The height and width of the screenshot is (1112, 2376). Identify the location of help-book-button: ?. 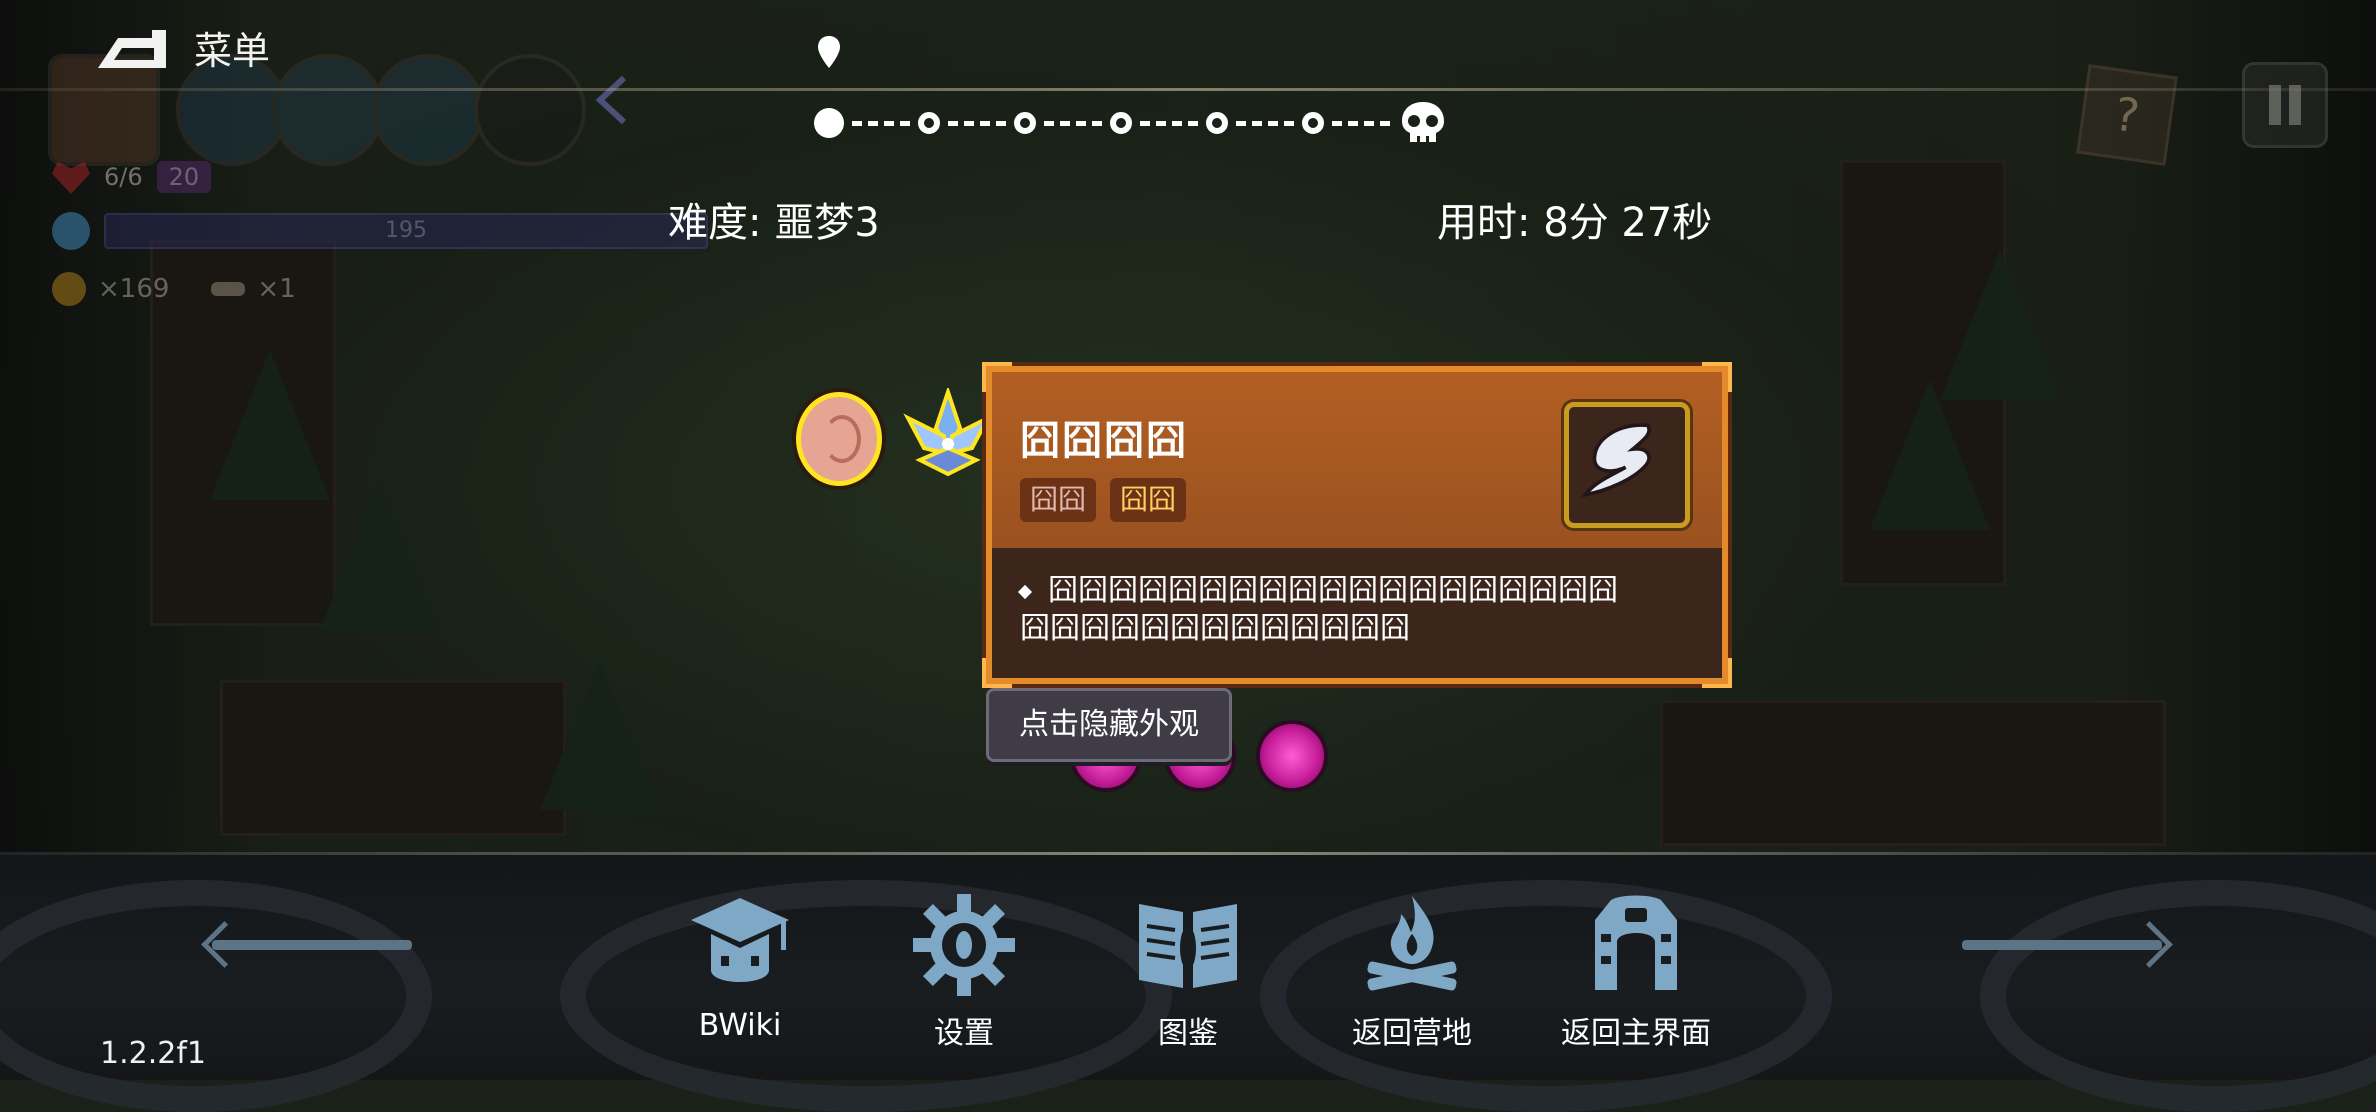
(2127, 115).